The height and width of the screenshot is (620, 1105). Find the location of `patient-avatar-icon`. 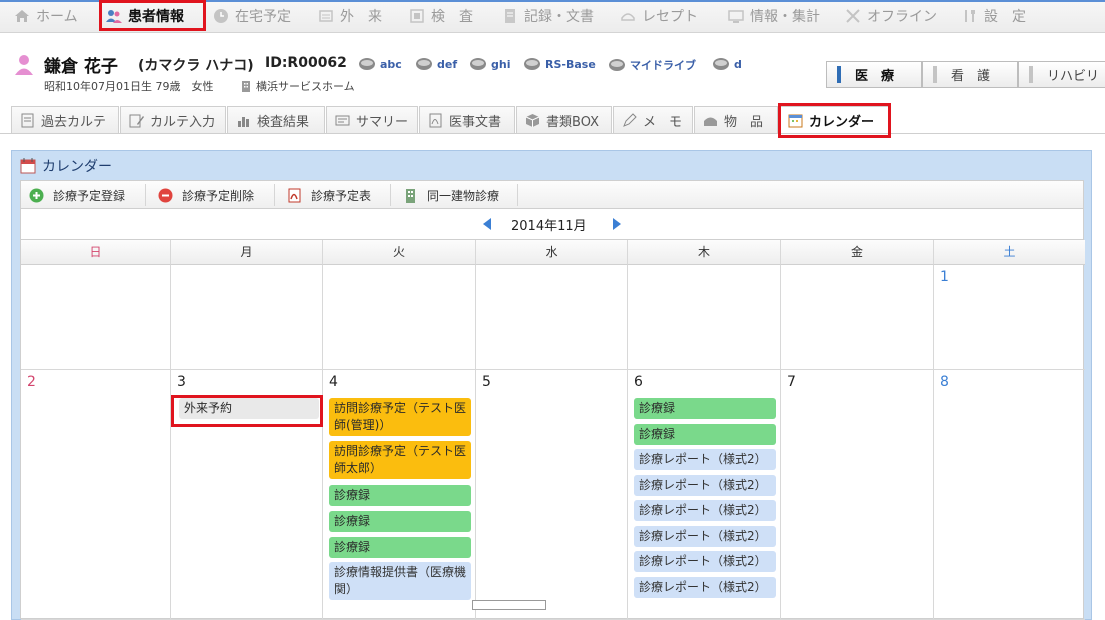

patient-avatar-icon is located at coordinates (24, 65).